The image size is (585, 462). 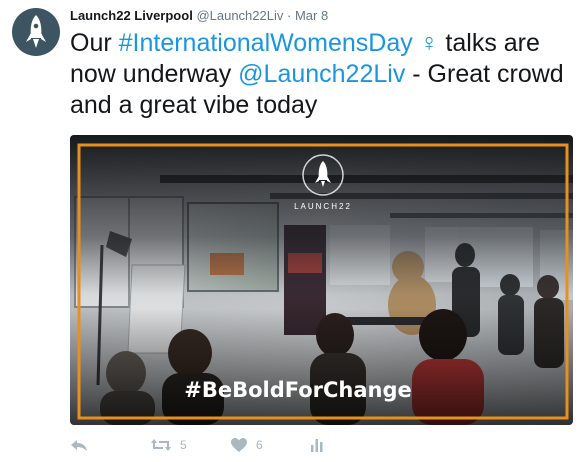 I want to click on reply-button, so click(x=79, y=445).